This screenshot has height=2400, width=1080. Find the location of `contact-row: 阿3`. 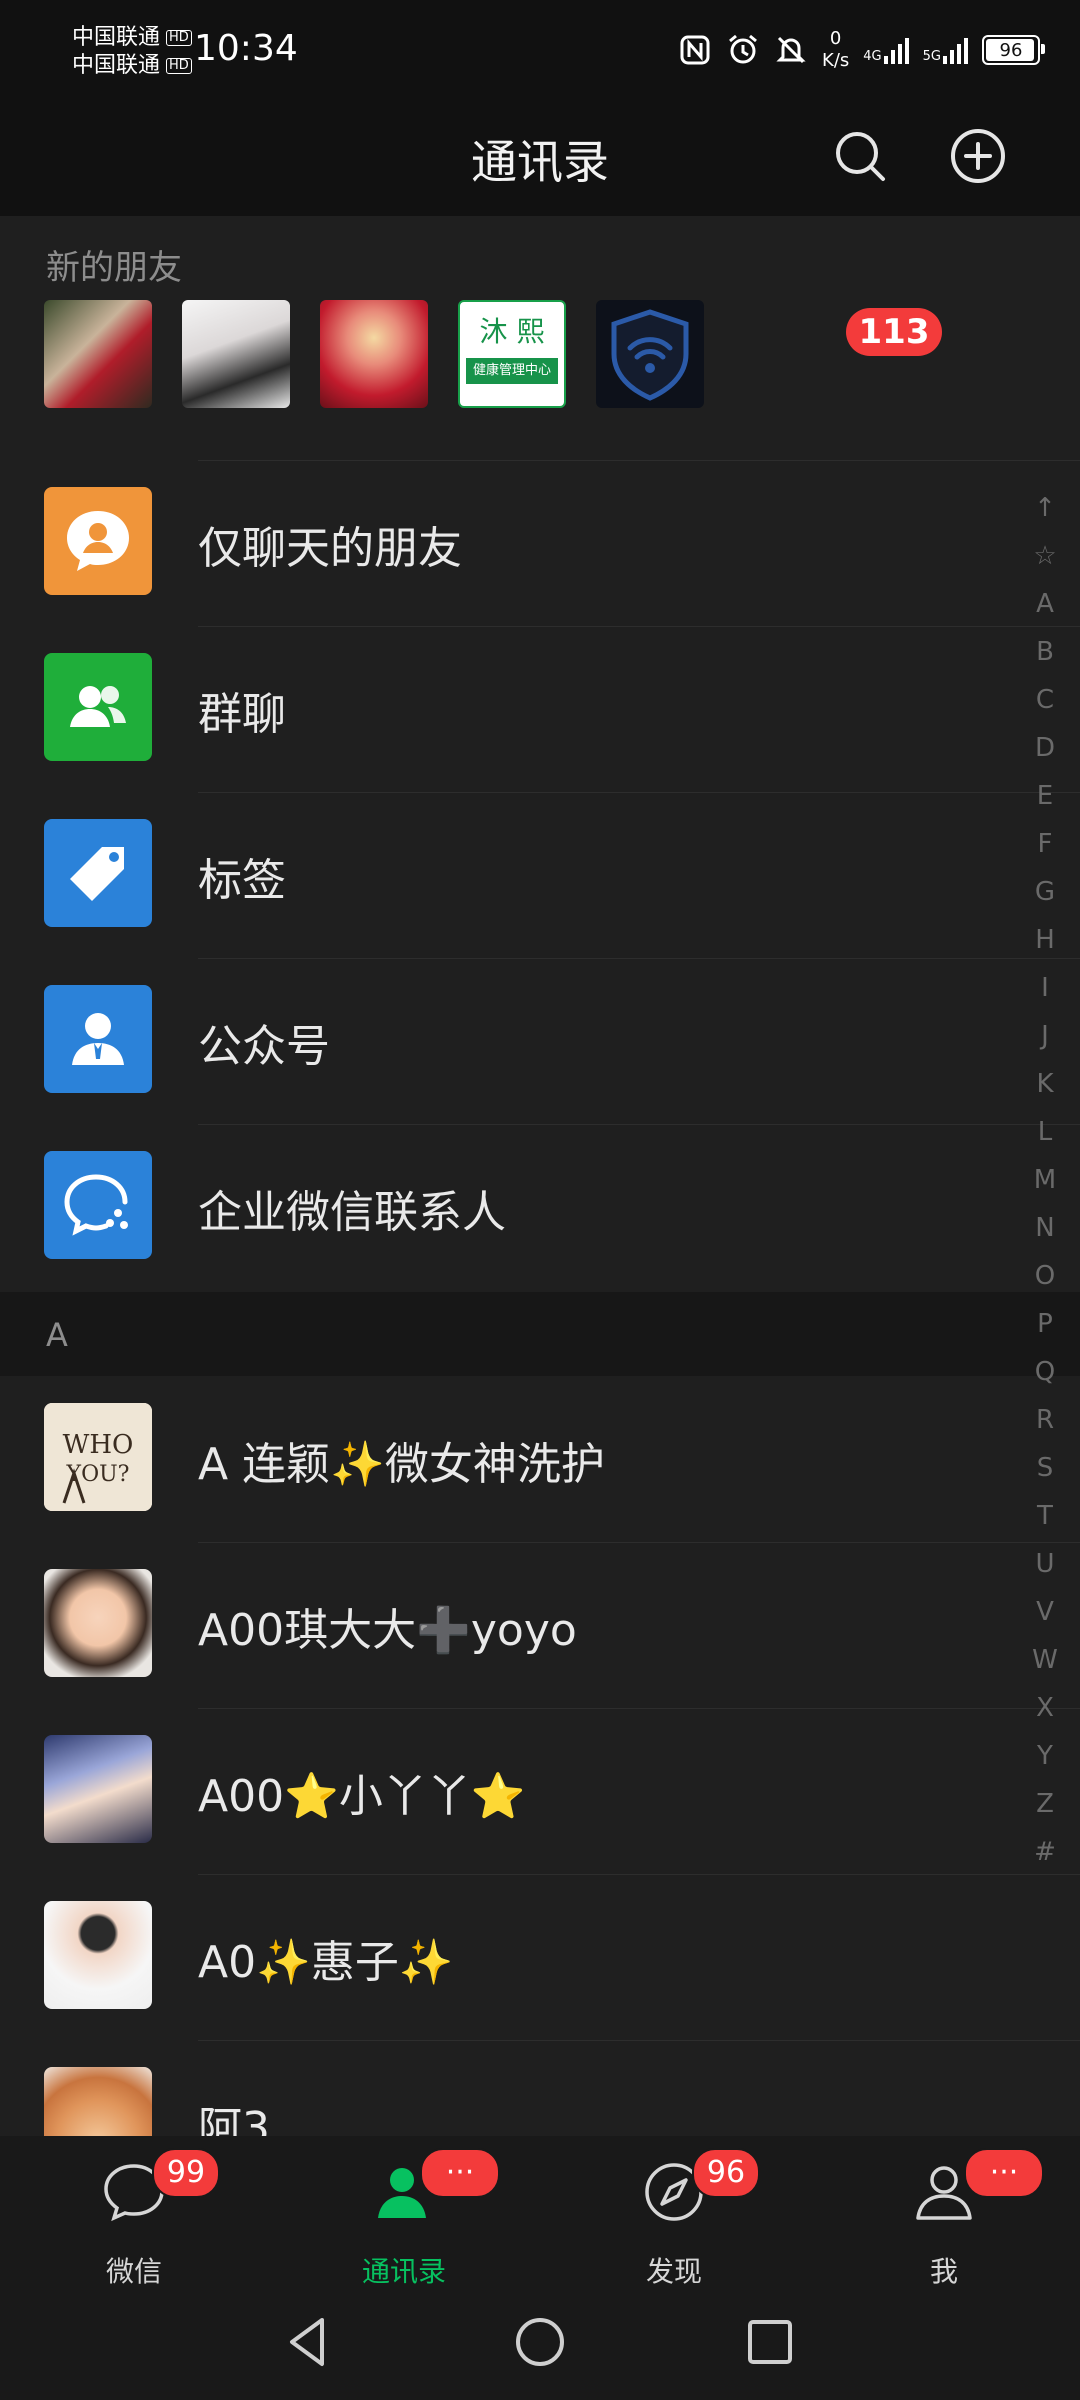

contact-row: 阿3 is located at coordinates (540, 2088).